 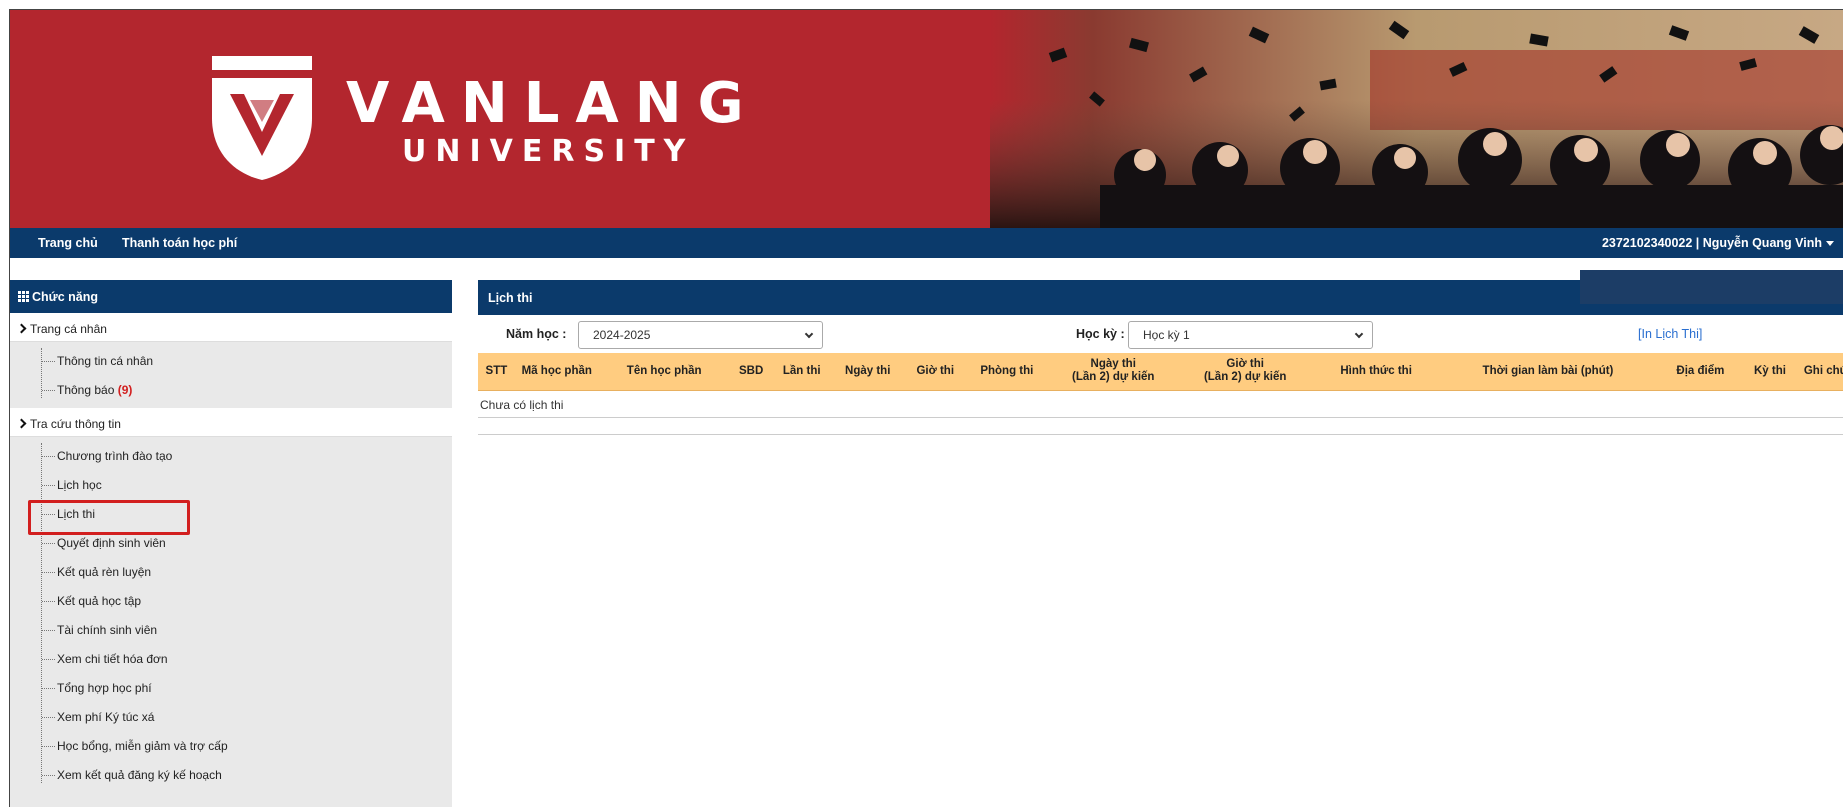 What do you see at coordinates (68, 329) in the screenshot?
I see `sidebar-group-label: Trang cá nhân` at bounding box center [68, 329].